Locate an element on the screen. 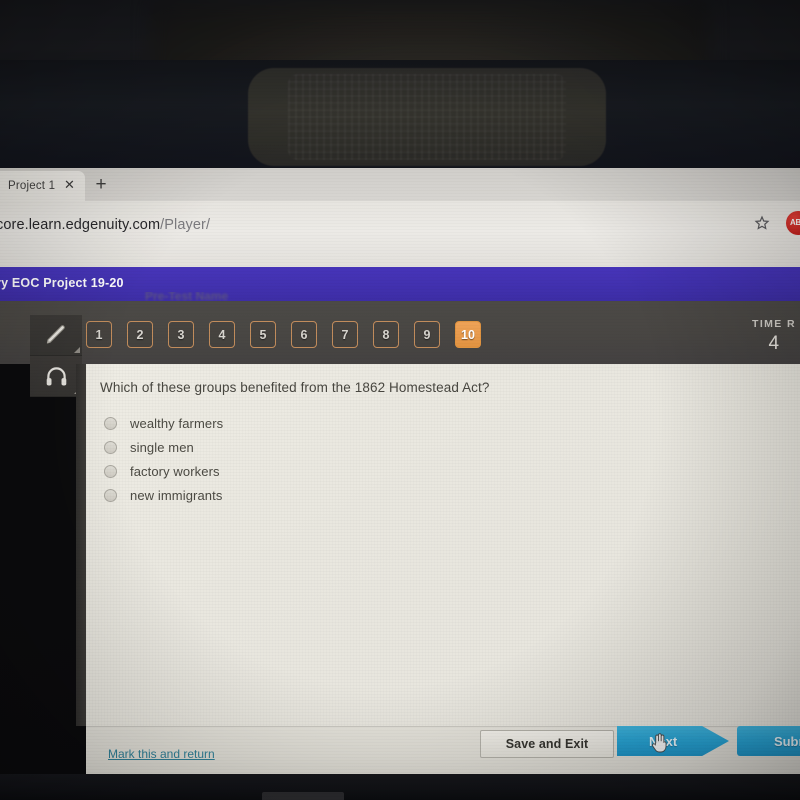 The image size is (800, 800). answer-choice-label: wealthy farmers is located at coordinates (177, 423).